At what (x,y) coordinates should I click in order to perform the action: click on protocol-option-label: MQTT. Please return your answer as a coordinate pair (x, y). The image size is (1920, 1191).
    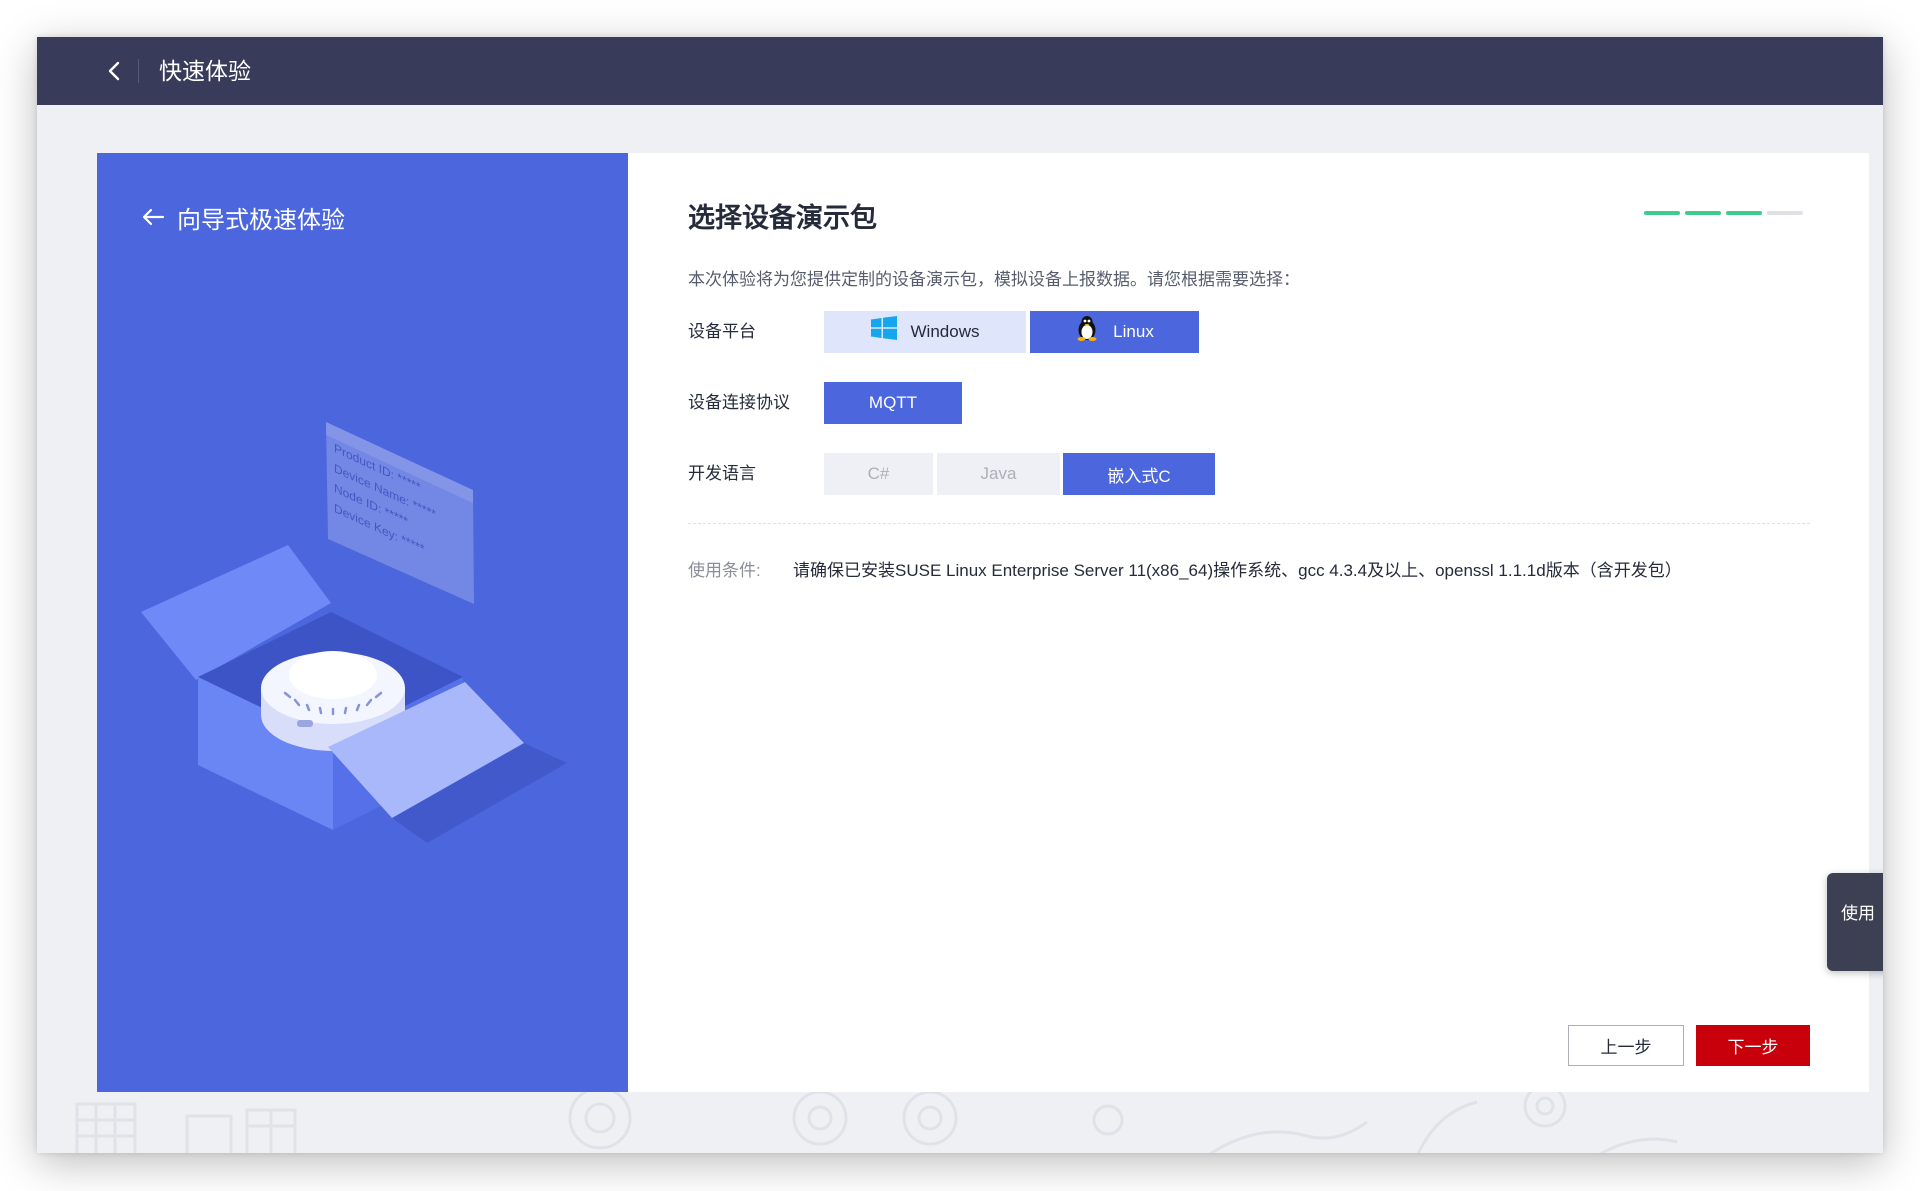
    Looking at the image, I should click on (893, 402).